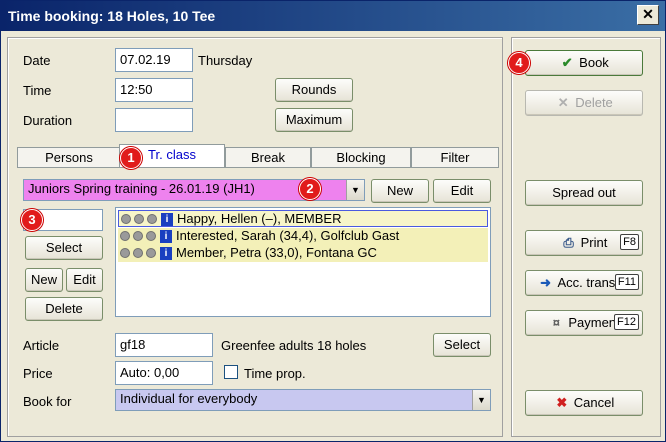 The width and height of the screenshot is (666, 442). I want to click on article-field: gf18, so click(164, 345).